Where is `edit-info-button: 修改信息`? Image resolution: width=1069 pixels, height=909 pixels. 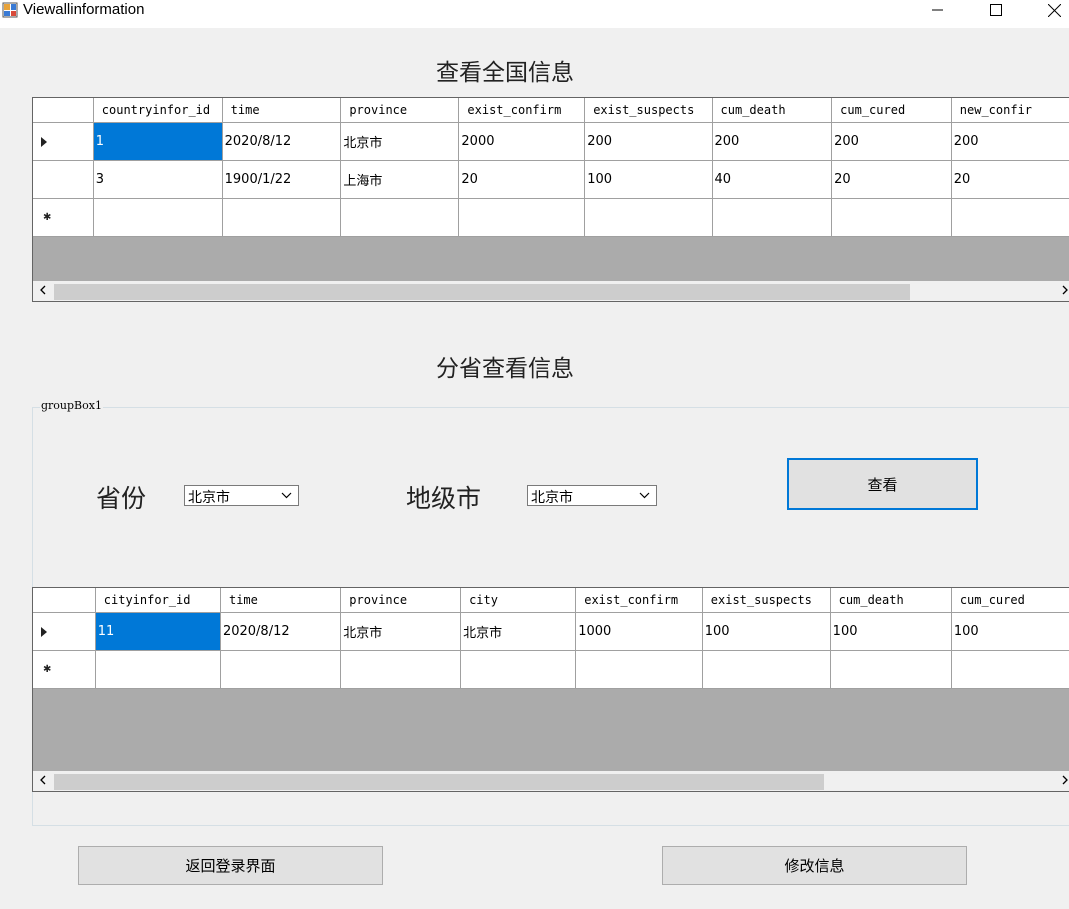 edit-info-button: 修改信息 is located at coordinates (814, 865).